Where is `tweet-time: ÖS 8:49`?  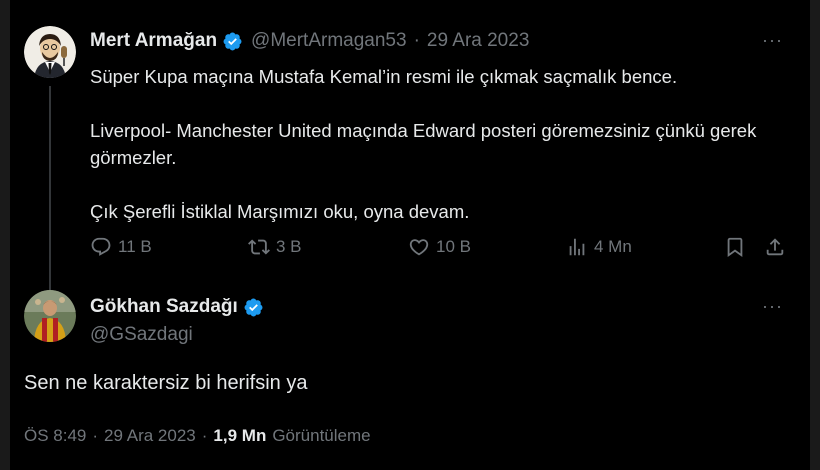
tweet-time: ÖS 8:49 is located at coordinates (55, 436).